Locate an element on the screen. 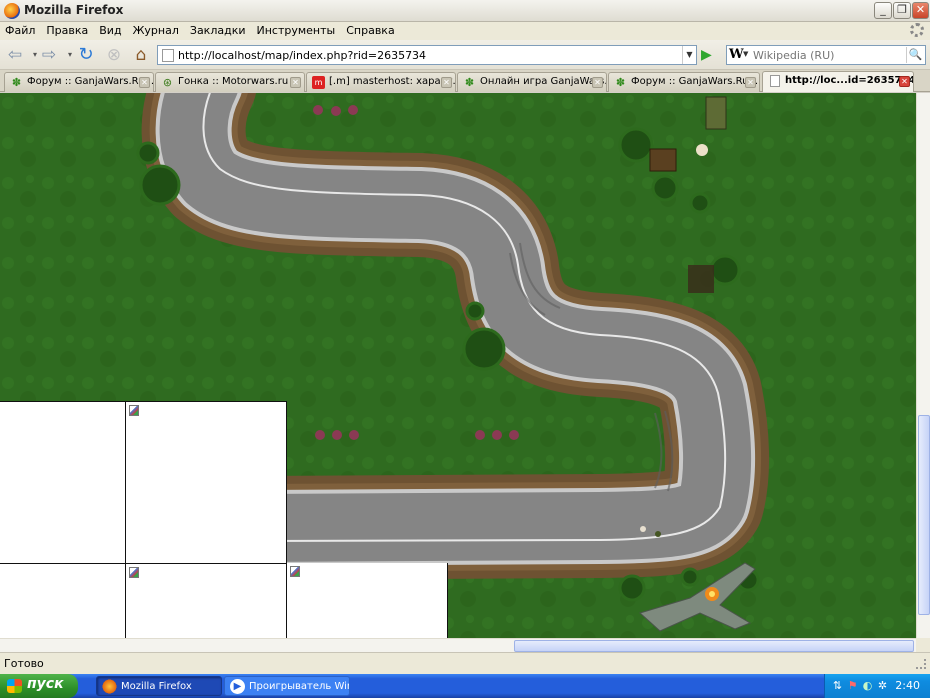  tab-localhost-map: http://loc...id=2635734 ✕ is located at coordinates (838, 81).